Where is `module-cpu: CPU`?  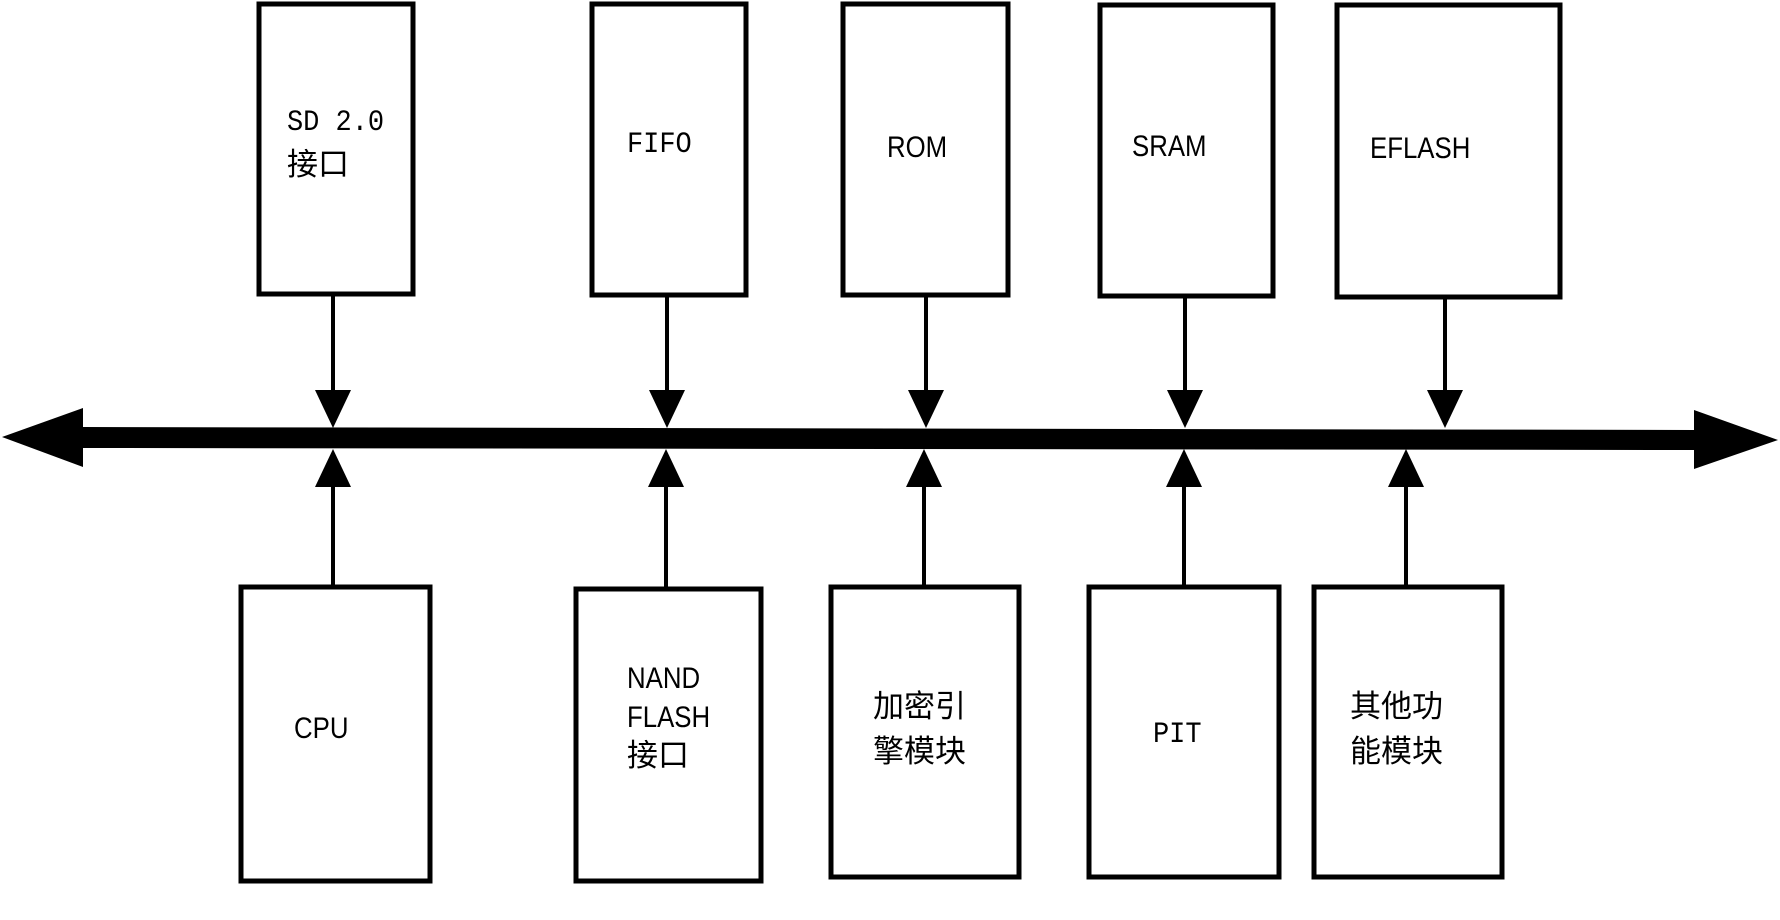
module-cpu: CPU is located at coordinates (335, 666).